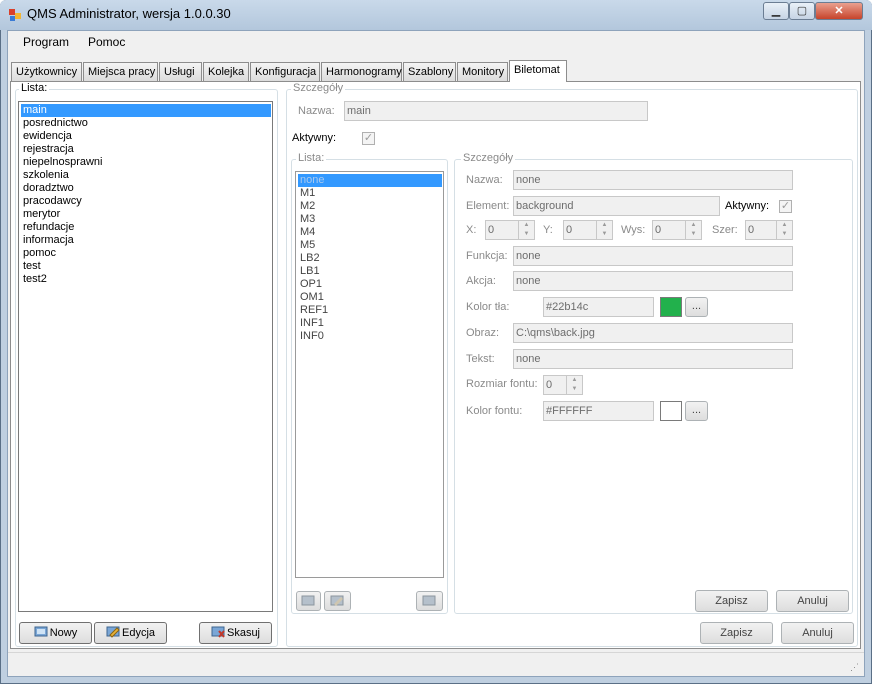 The image size is (872, 684). I want to click on checkmark-icon: ✓, so click(785, 206).